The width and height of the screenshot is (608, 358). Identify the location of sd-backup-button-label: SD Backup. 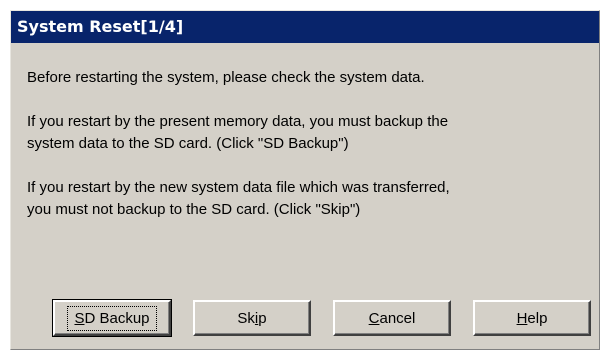
(112, 318).